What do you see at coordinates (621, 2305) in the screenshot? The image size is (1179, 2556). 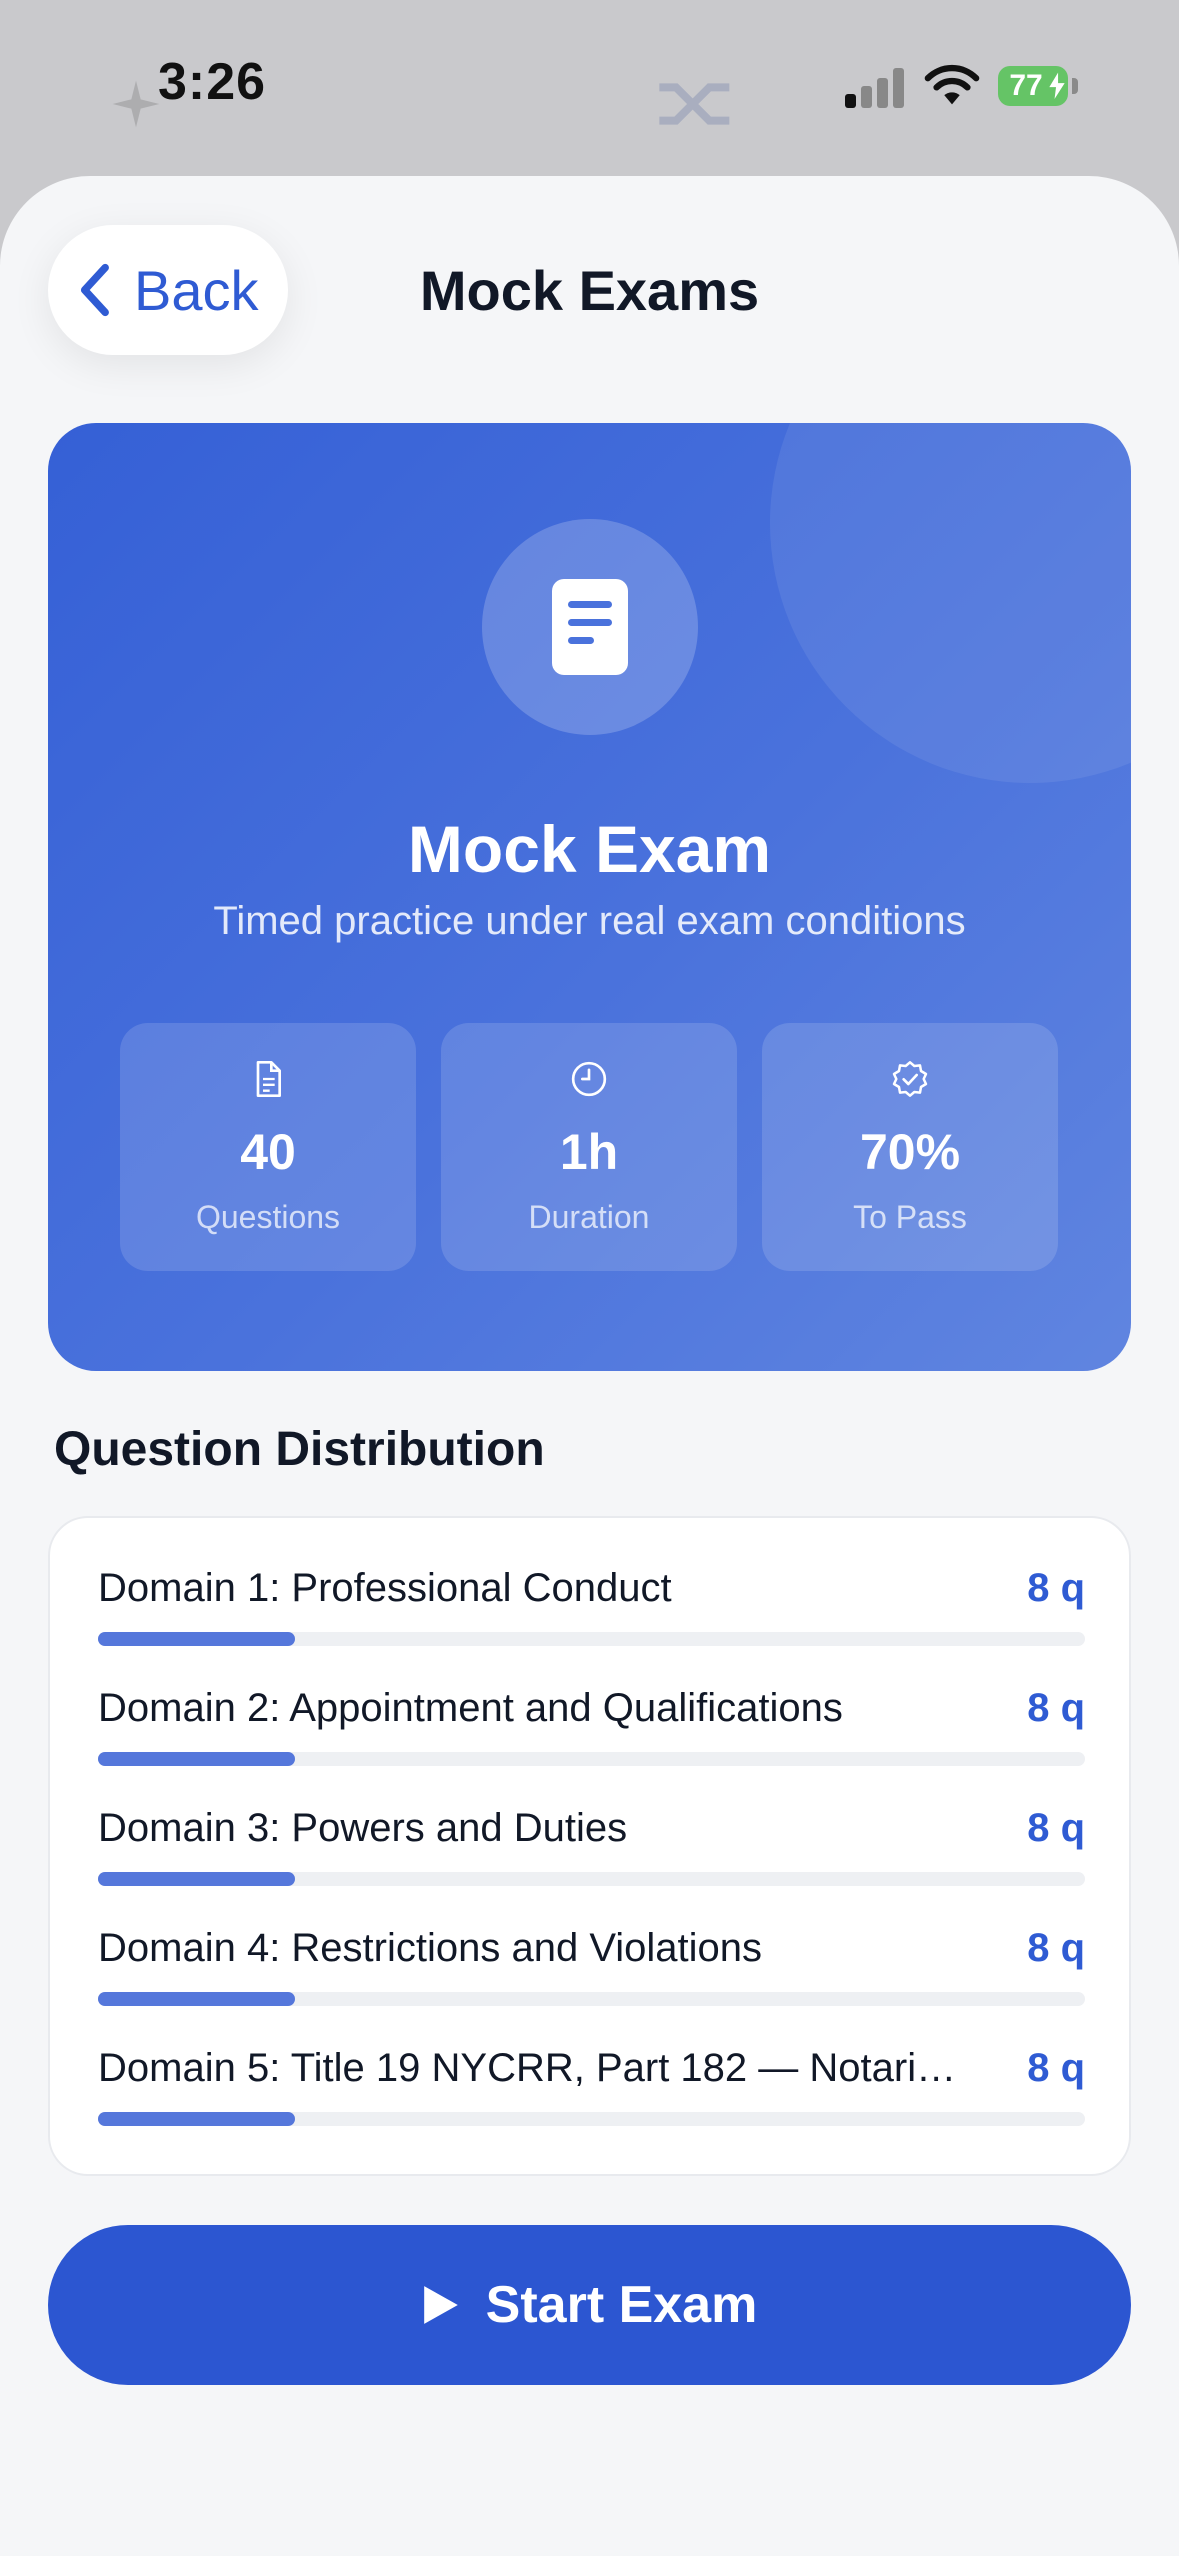 I see `start-exam-label: Start Exam` at bounding box center [621, 2305].